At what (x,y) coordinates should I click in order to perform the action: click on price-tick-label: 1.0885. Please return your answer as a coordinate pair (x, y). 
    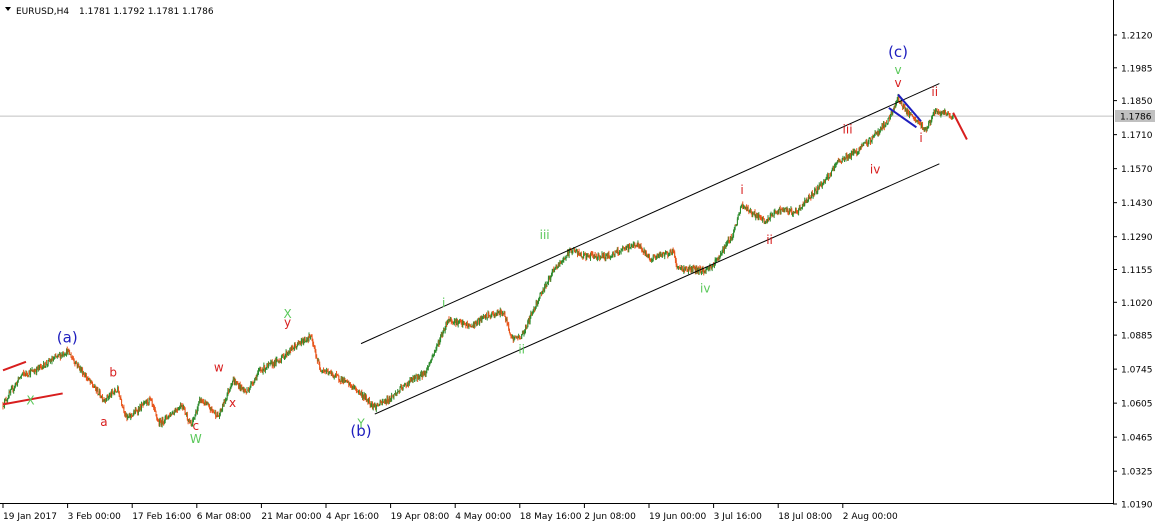
    Looking at the image, I should click on (1137, 337).